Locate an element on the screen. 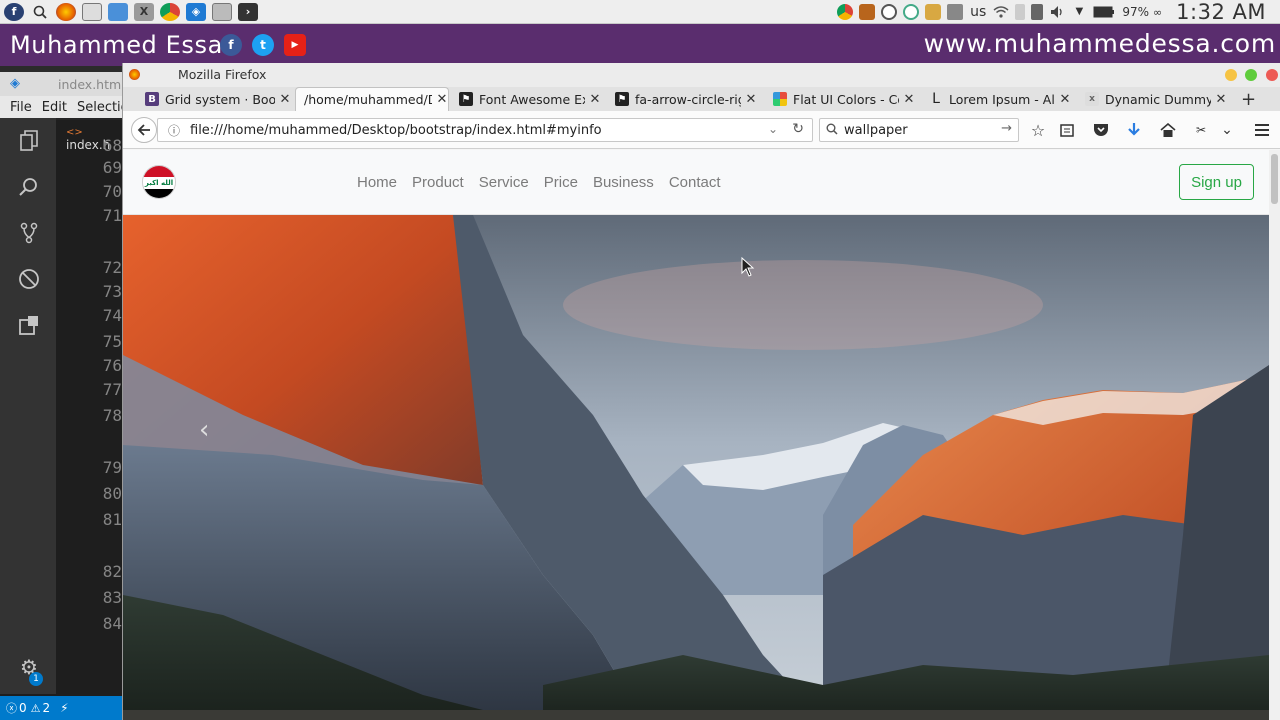  chrome-tray-icon is located at coordinates (845, 12).